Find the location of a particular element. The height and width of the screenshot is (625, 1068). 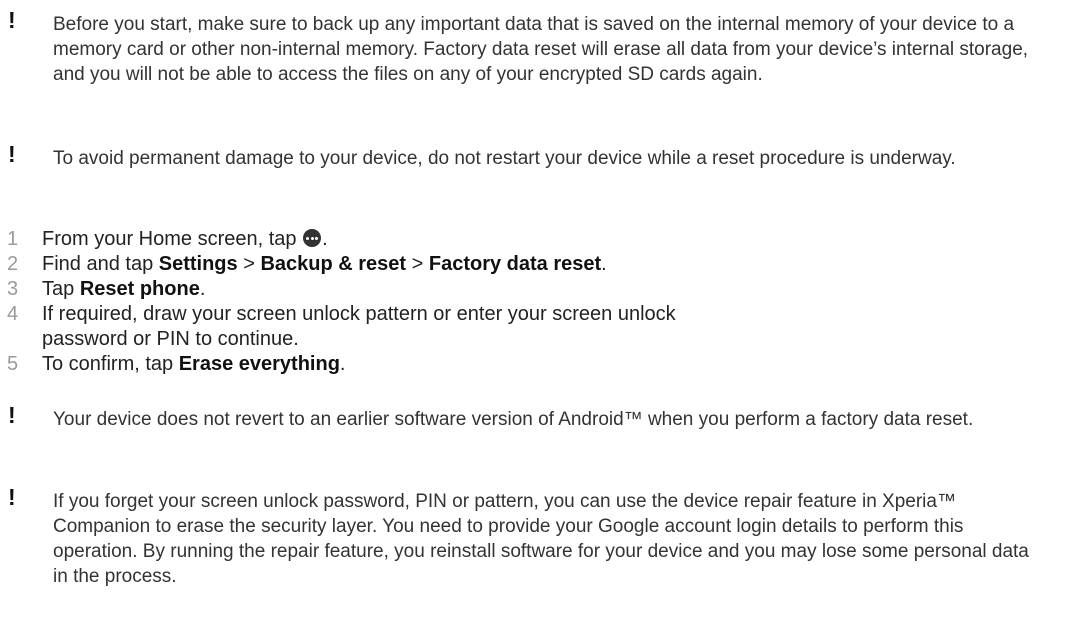

step-text-part: To confirm, tap is located at coordinates (110, 364).